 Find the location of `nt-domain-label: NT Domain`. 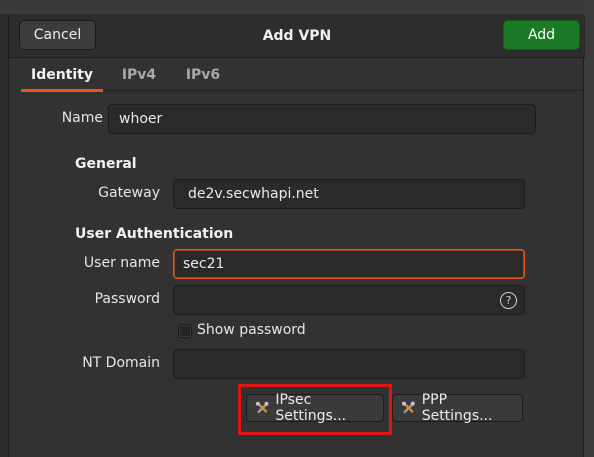

nt-domain-label: NT Domain is located at coordinates (121, 363).